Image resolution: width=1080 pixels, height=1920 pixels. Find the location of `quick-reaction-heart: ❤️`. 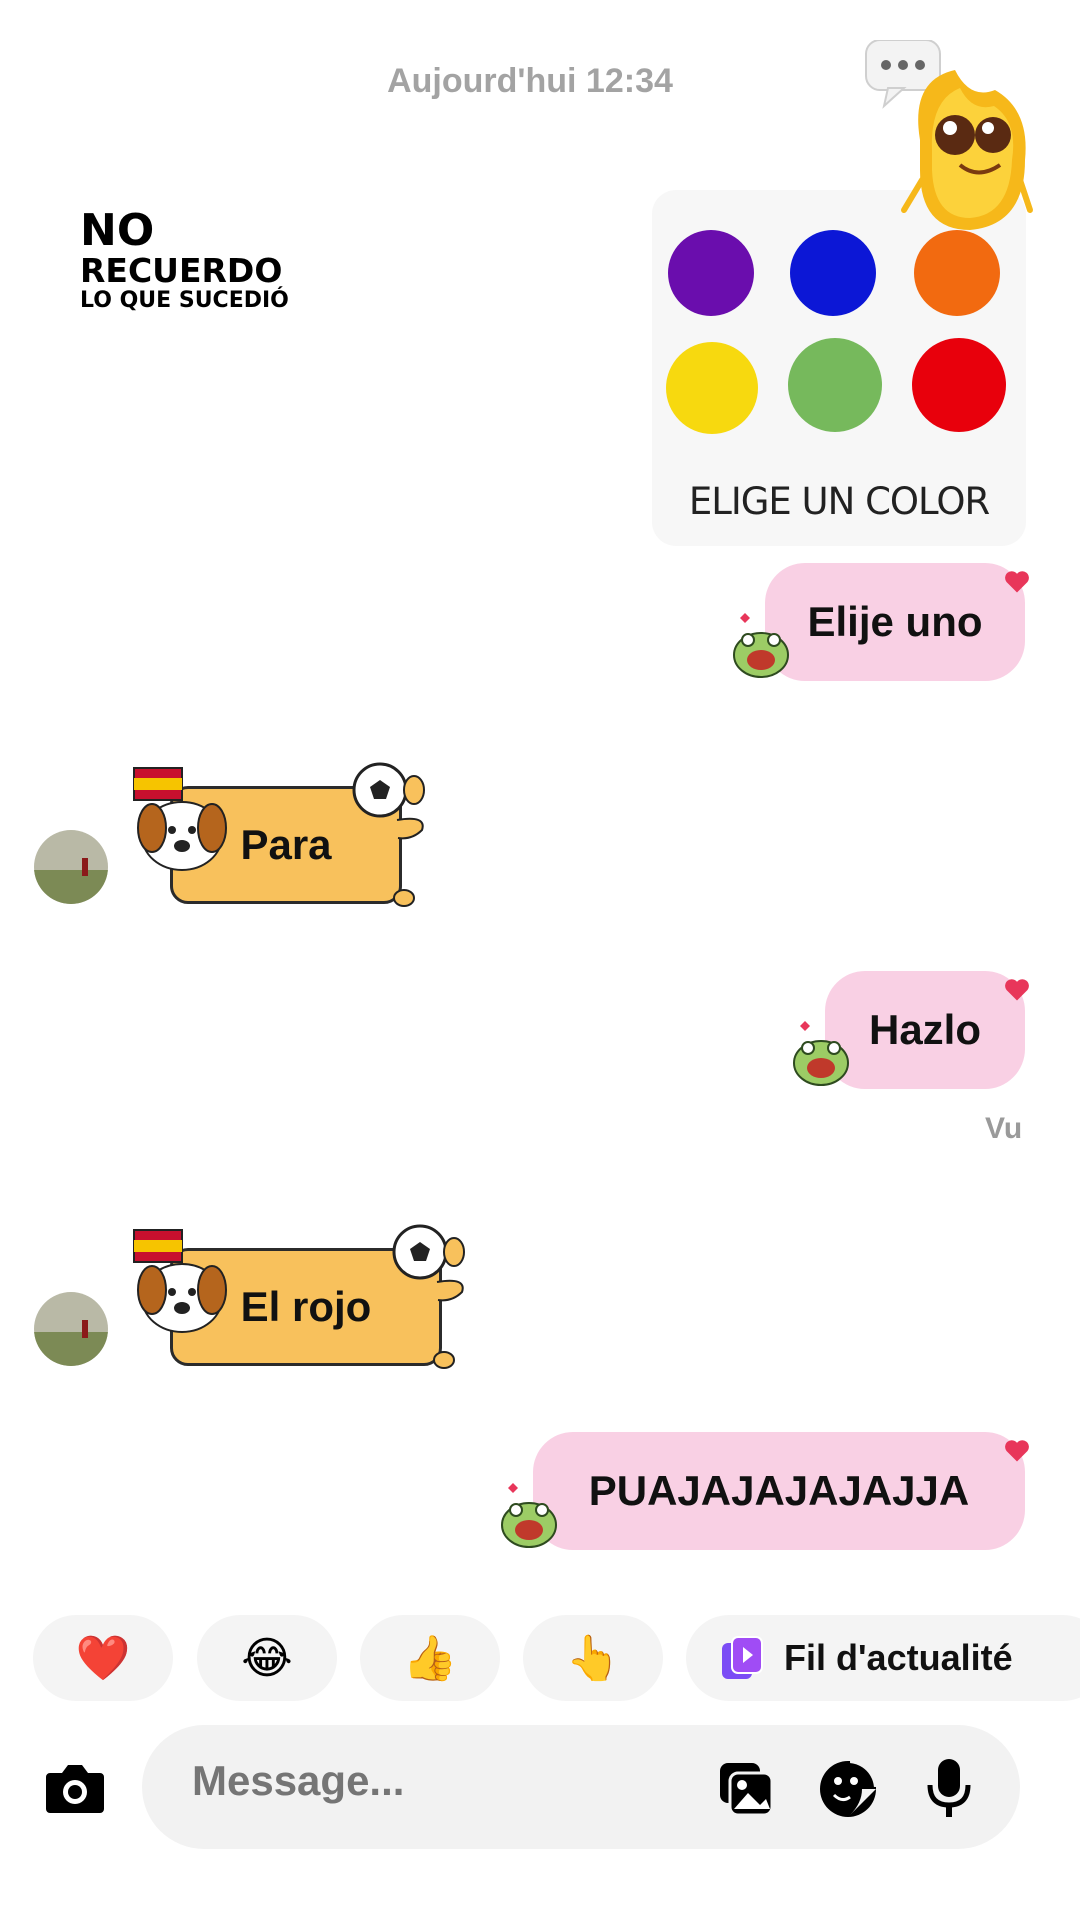

quick-reaction-heart: ❤️ is located at coordinates (103, 1658).